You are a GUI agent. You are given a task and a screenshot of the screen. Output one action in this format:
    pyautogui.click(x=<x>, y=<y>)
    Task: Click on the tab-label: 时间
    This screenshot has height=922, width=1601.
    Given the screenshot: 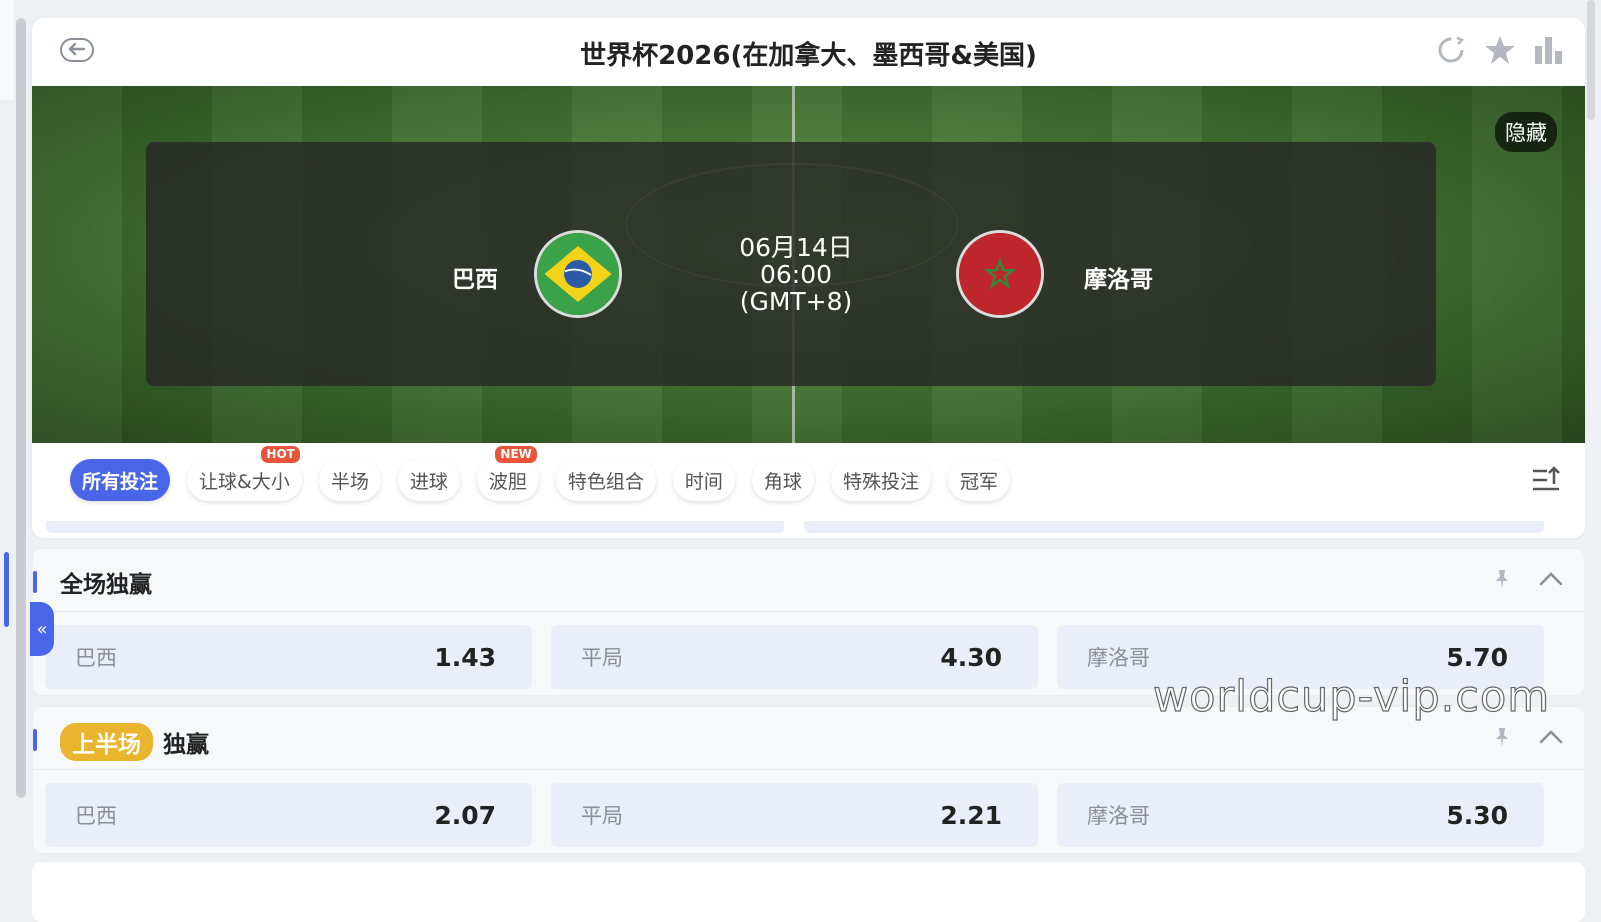 What is the action you would take?
    pyautogui.click(x=703, y=481)
    